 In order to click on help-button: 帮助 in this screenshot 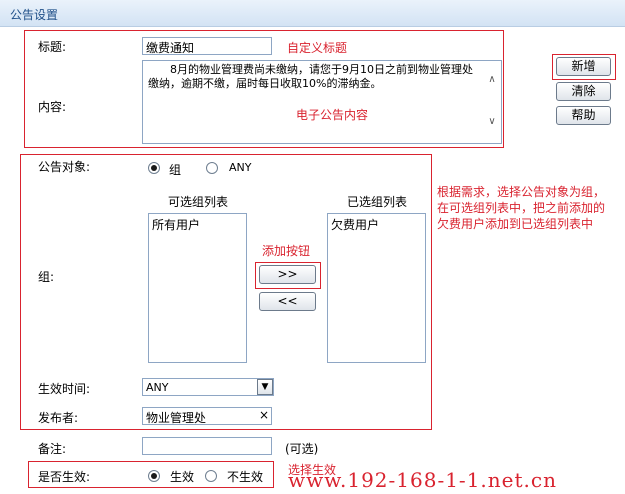, I will do `click(583, 115)`.